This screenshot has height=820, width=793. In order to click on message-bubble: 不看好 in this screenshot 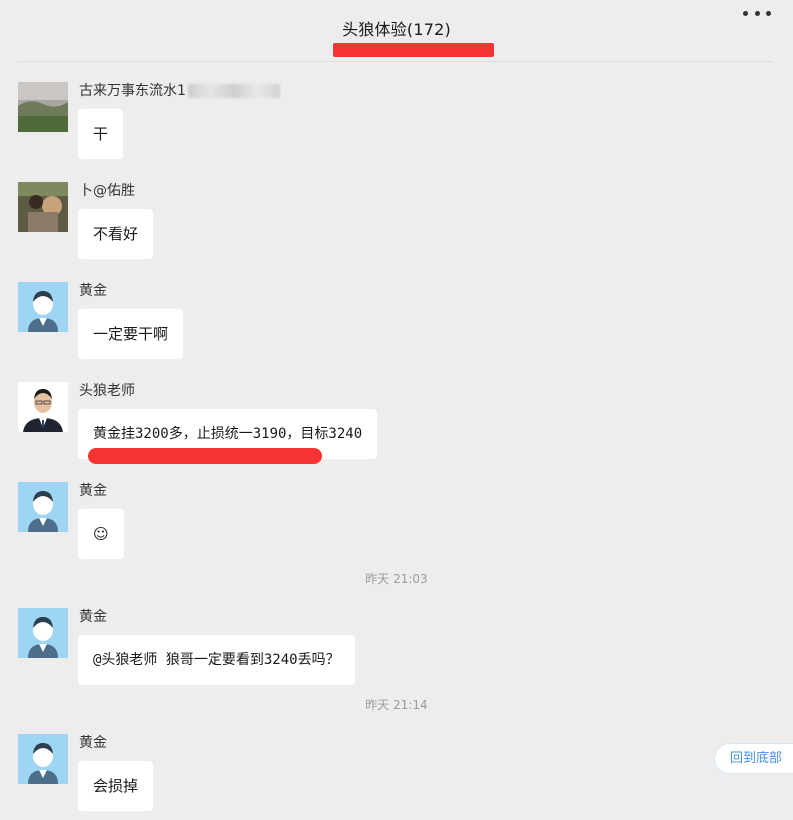, I will do `click(116, 234)`.